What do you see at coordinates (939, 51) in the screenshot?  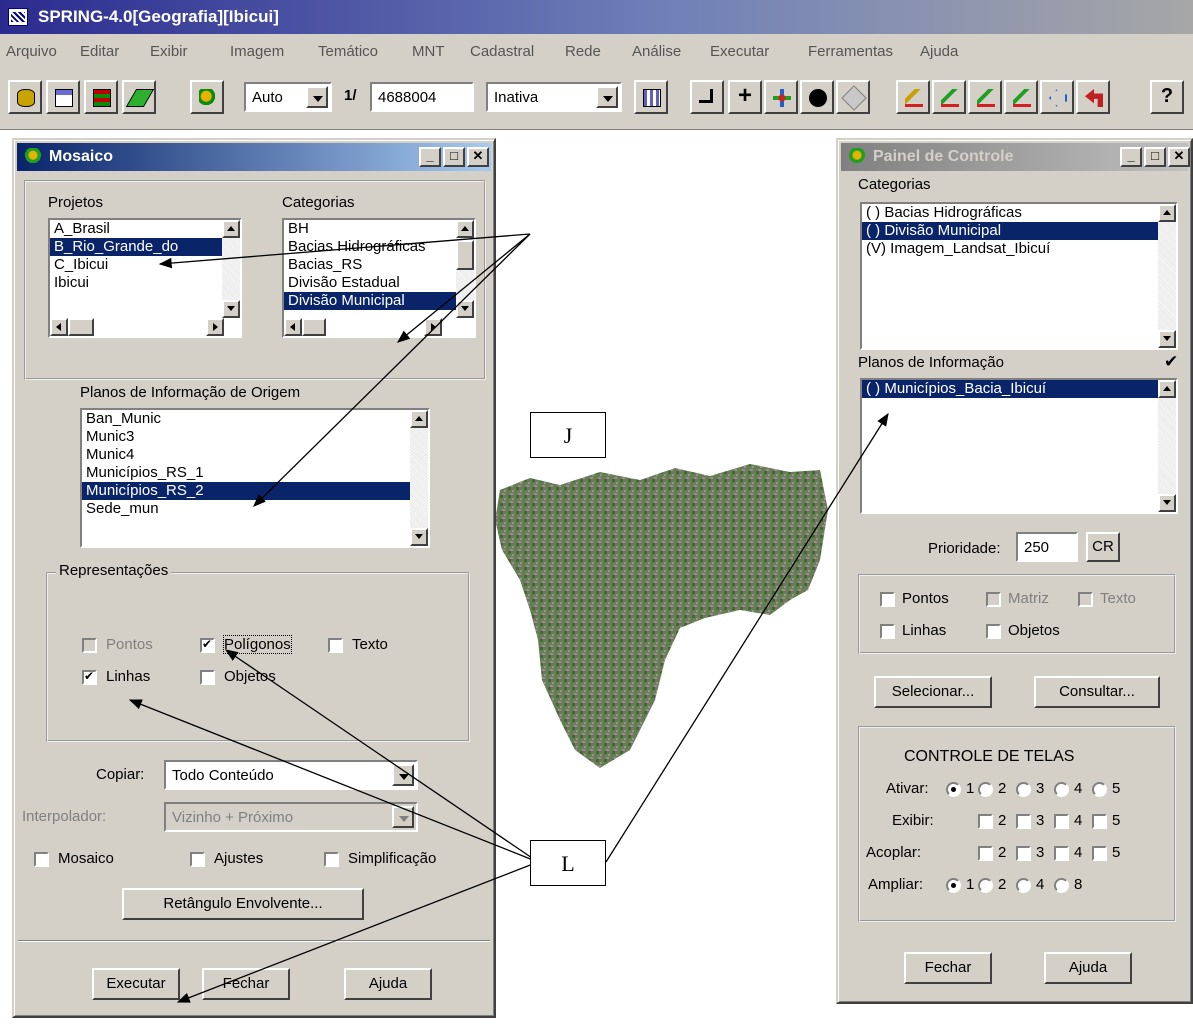 I see `menu-ajuda: Ajuda` at bounding box center [939, 51].